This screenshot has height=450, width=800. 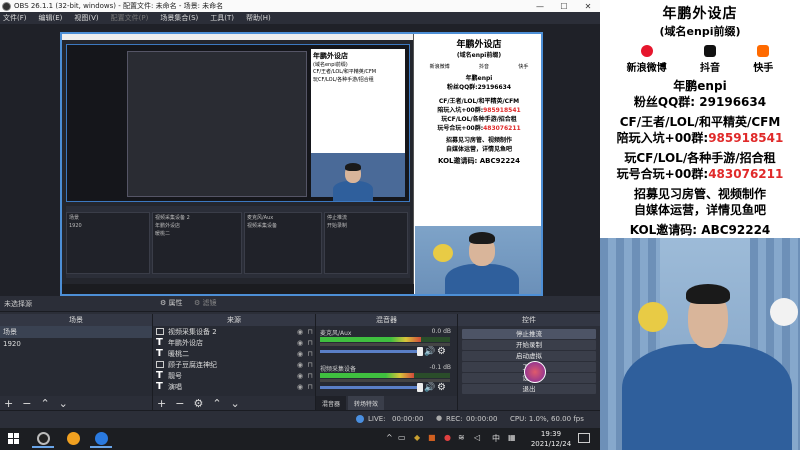 I want to click on track-name: 麦克风/Aux, so click(x=336, y=333).